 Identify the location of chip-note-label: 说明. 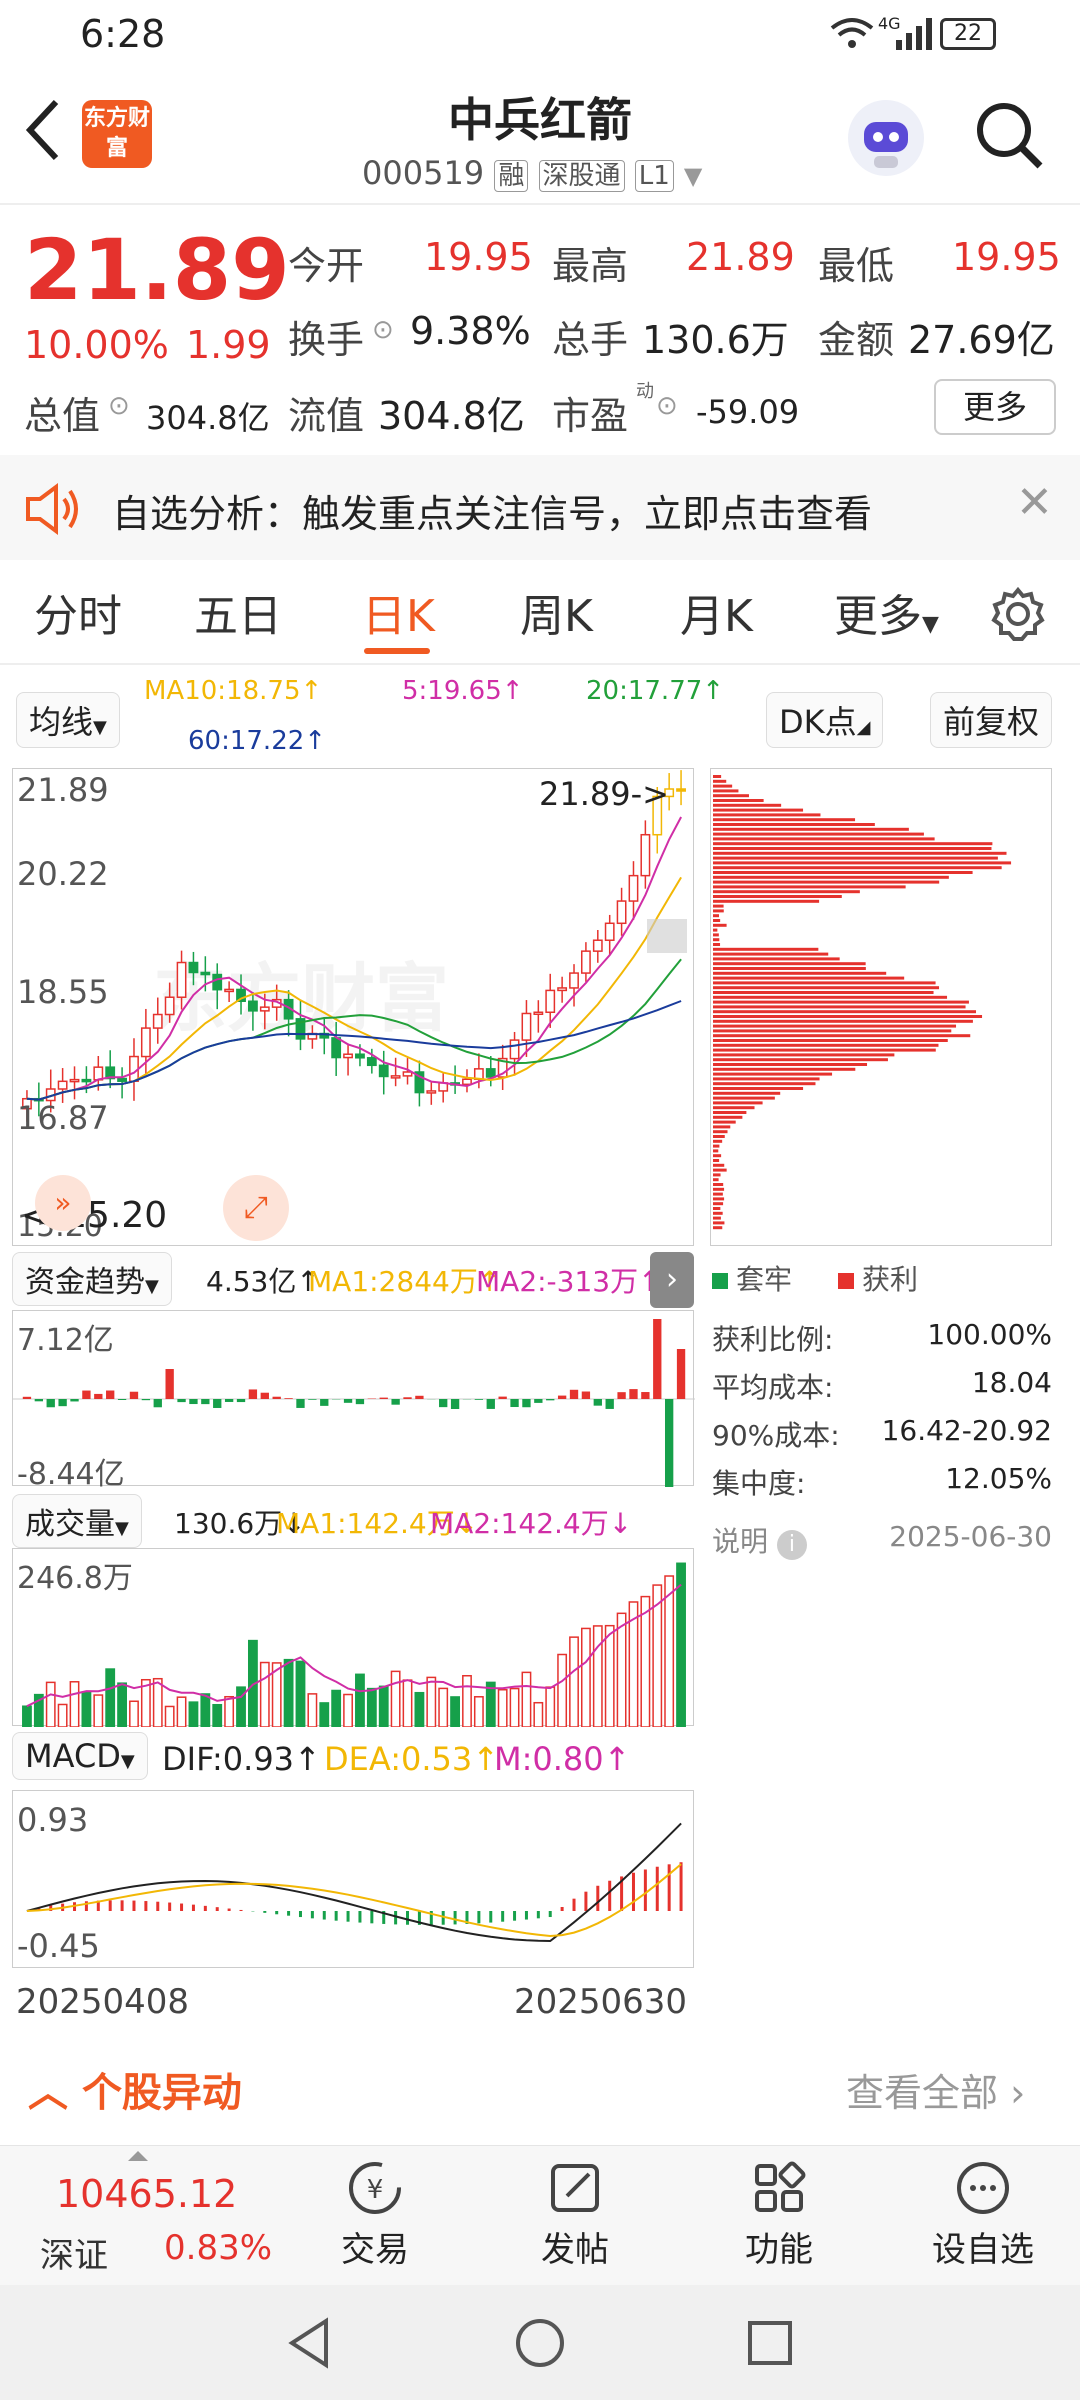
(740, 1541).